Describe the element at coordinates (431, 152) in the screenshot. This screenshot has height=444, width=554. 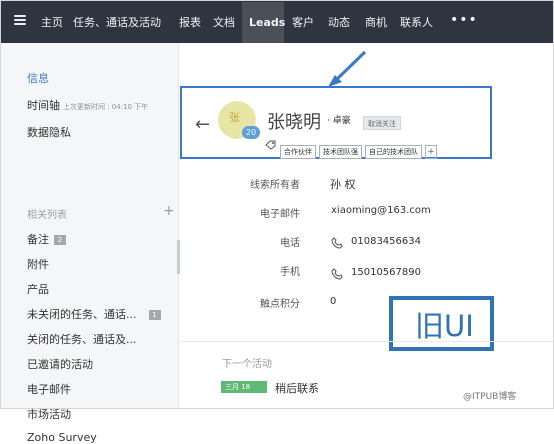
I see `add-tag-button: +` at that location.